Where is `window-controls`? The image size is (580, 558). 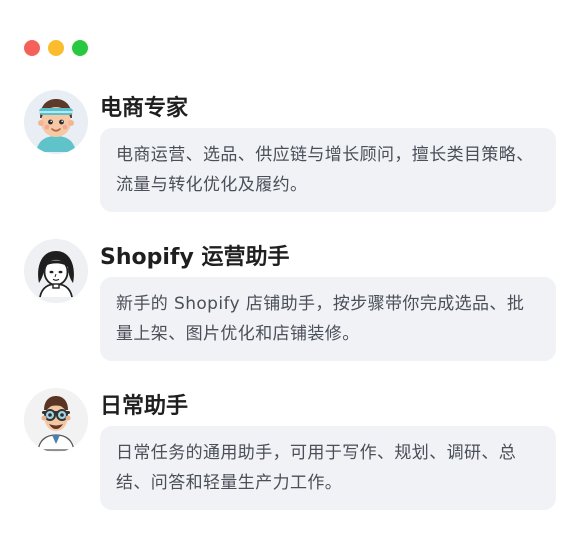 window-controls is located at coordinates (56, 48).